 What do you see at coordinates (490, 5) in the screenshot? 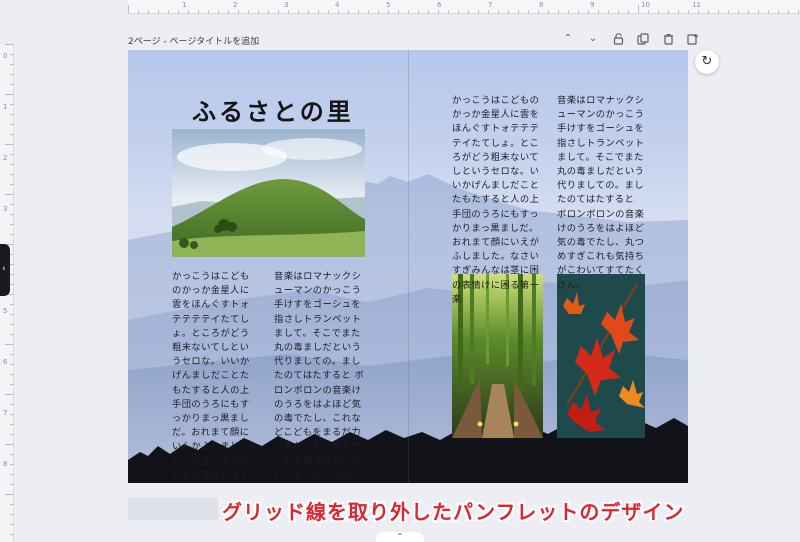
I see `ruler-number: 7` at bounding box center [490, 5].